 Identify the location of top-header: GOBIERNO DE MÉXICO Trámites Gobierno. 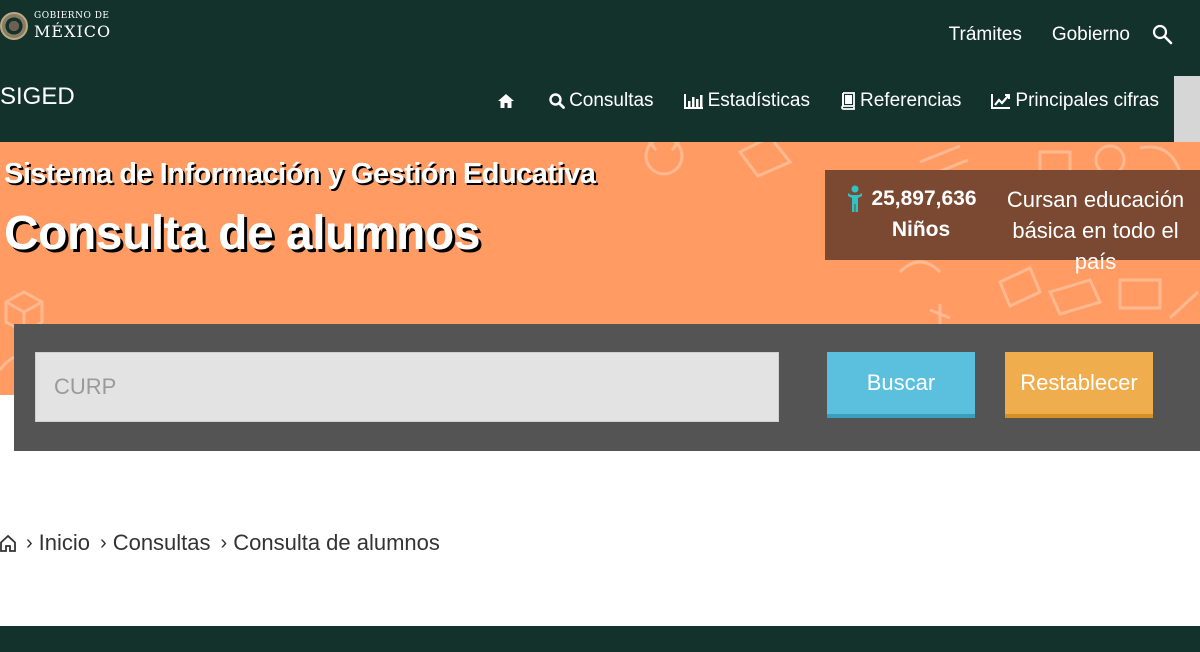
(600, 38).